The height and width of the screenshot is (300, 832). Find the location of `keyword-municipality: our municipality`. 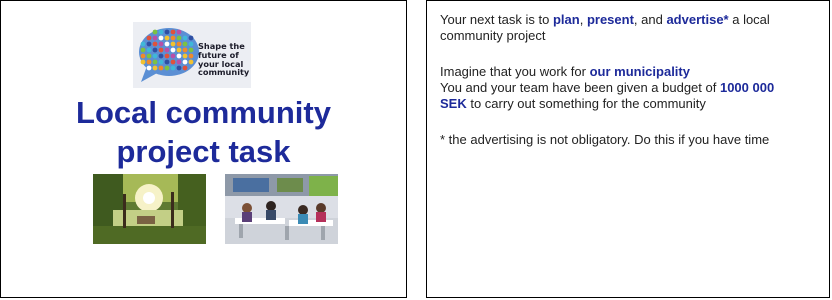

keyword-municipality: our municipality is located at coordinates (639, 71).